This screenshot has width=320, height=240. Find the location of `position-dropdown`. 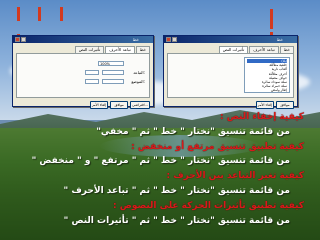

position-dropdown is located at coordinates (113, 81).